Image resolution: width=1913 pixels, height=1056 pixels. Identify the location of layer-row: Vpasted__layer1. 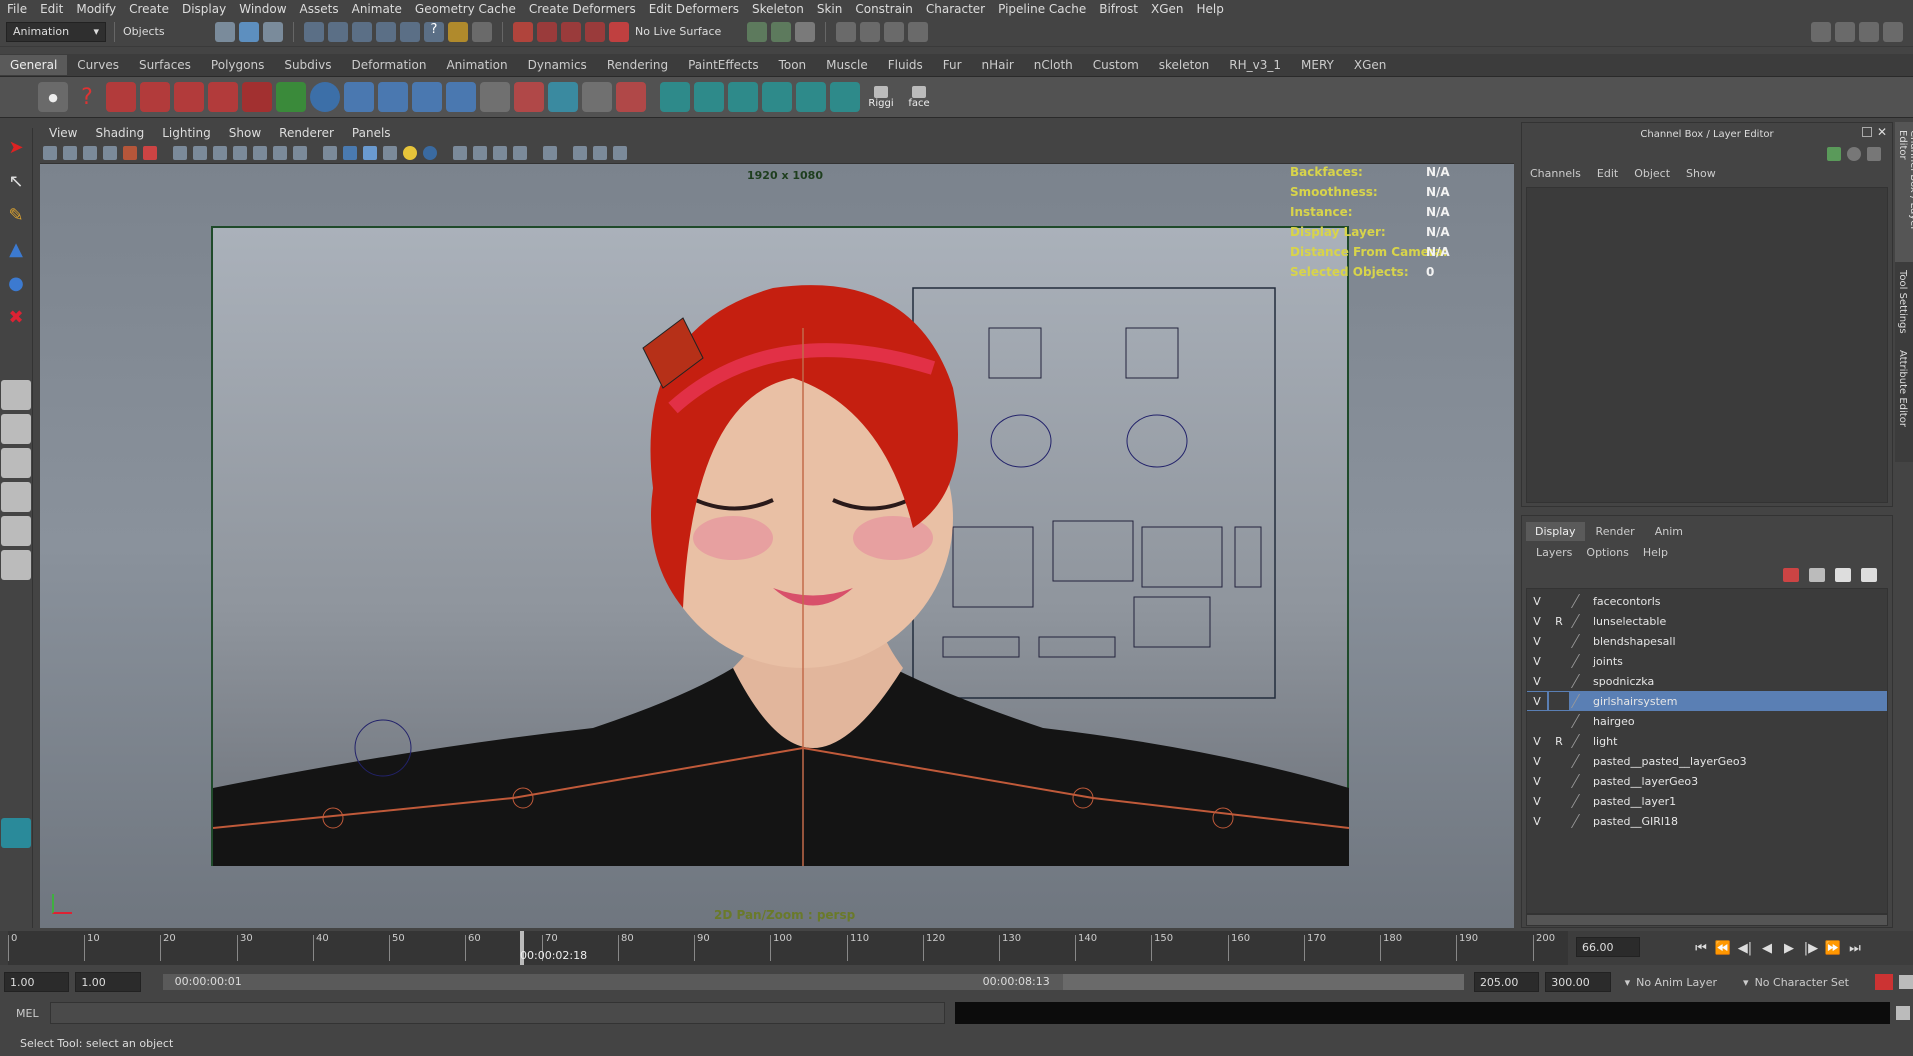
(1707, 801).